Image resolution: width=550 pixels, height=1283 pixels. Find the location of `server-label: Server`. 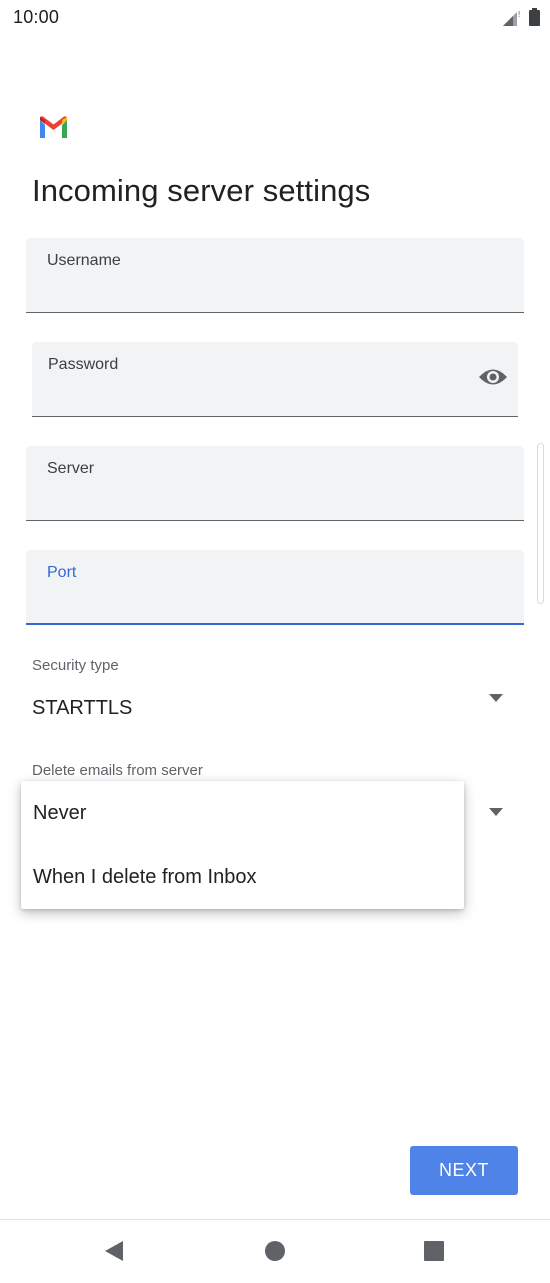

server-label: Server is located at coordinates (71, 468).